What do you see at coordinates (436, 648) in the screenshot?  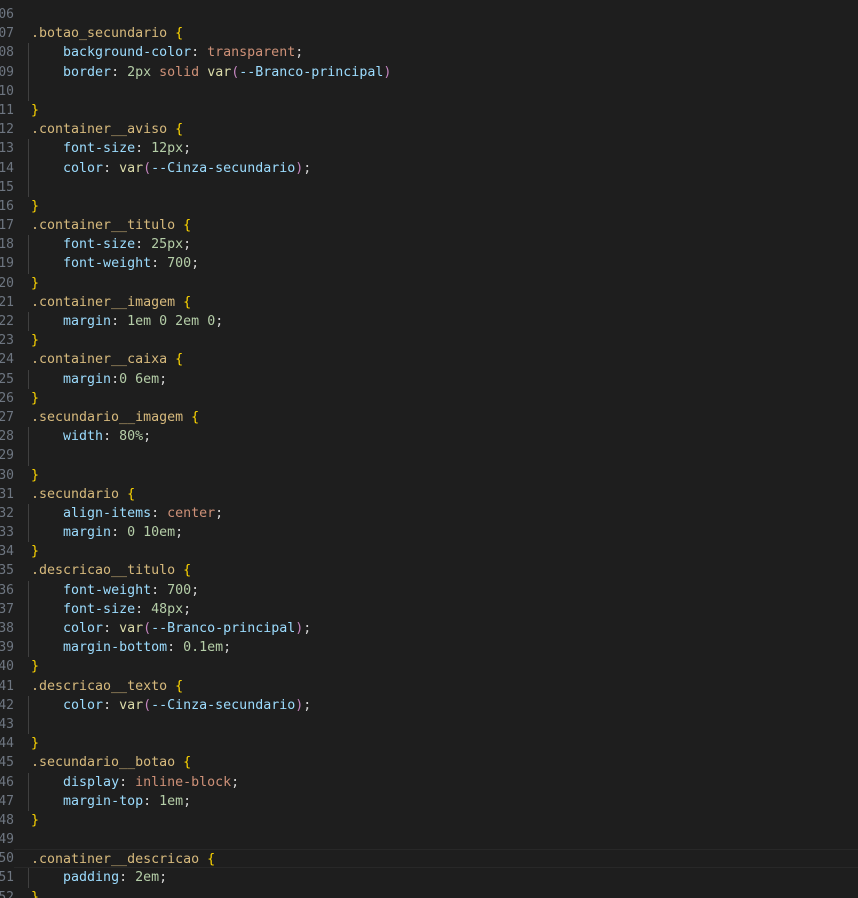 I see `code-line: margin-bottom: 0.1em;` at bounding box center [436, 648].